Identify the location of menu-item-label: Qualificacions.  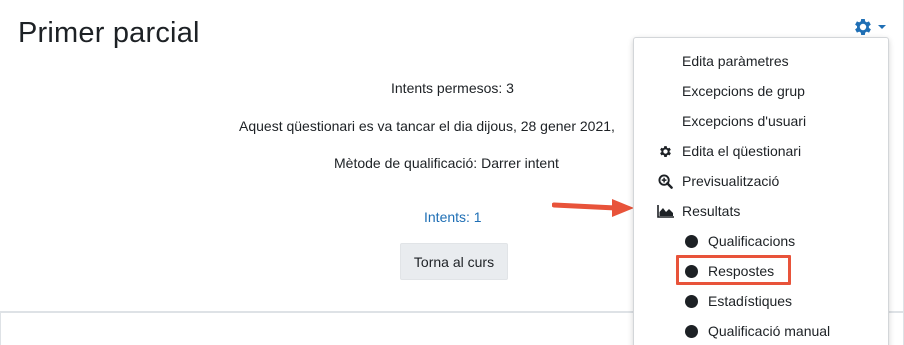
(752, 241).